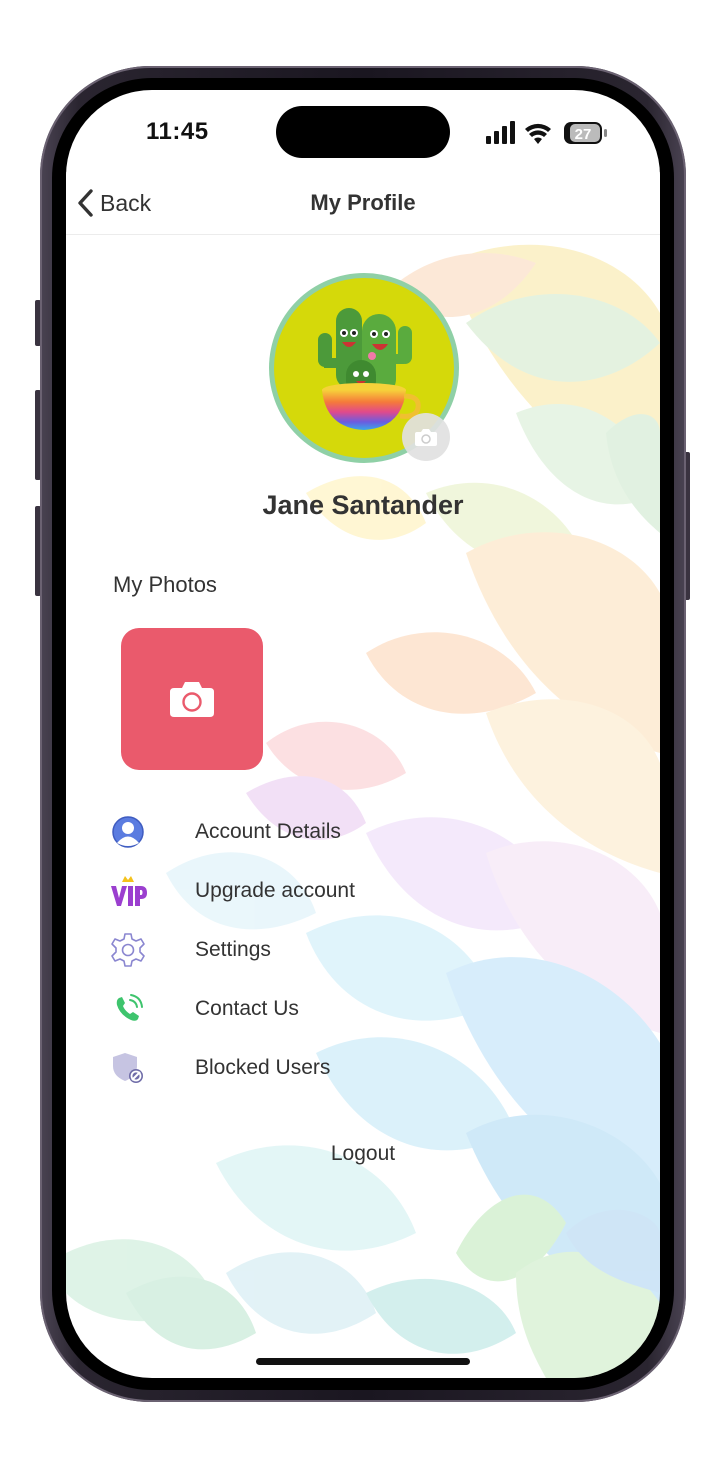  I want to click on battery-level: 27, so click(583, 134).